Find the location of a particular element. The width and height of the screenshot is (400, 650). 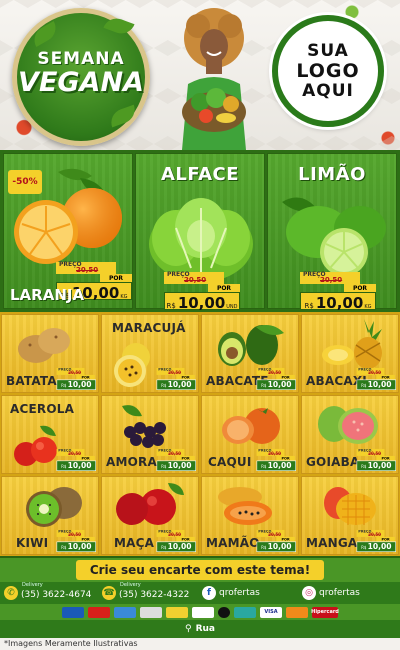

product-card-mamao: MAMÃO PREÇO 20,50 POR R$ 10,00 is located at coordinates (250, 515).